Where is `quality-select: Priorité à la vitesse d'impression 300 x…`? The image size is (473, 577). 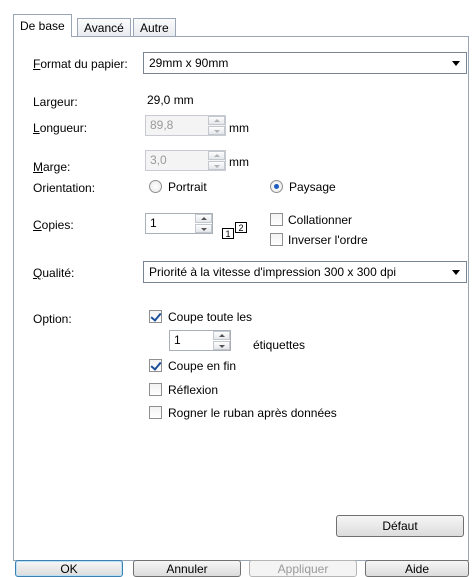 quality-select: Priorité à la vitesse d'impression 300 x… is located at coordinates (305, 272).